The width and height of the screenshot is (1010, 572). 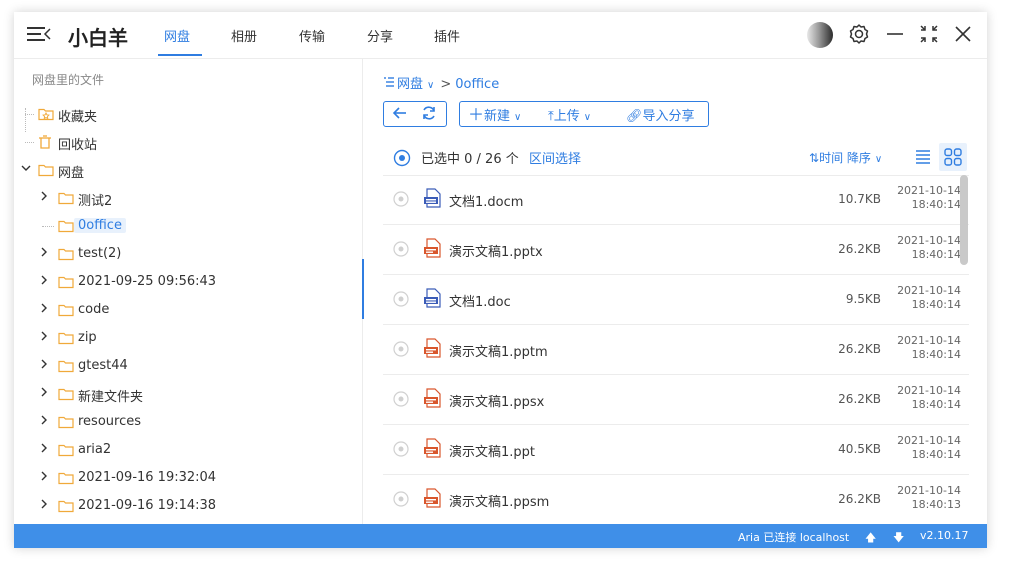 What do you see at coordinates (184, 422) in the screenshot?
I see `sidebar-item-11: resources` at bounding box center [184, 422].